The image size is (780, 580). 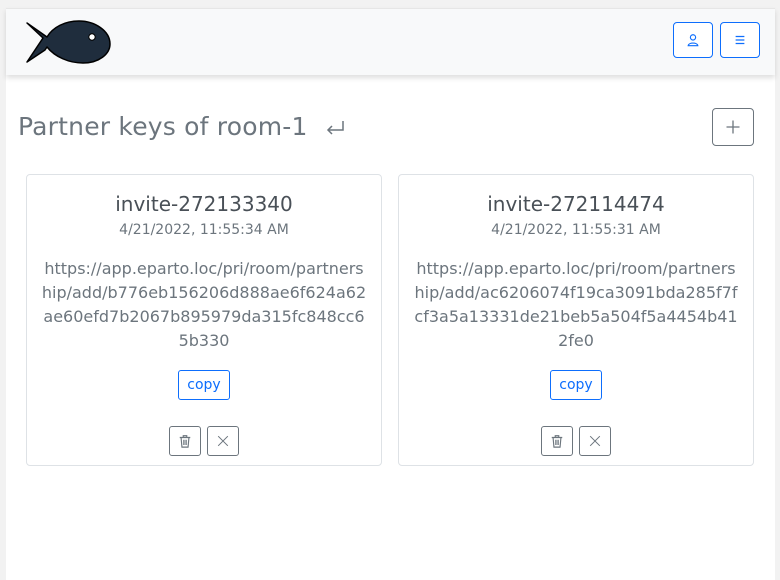 What do you see at coordinates (576, 230) in the screenshot?
I see `card-date: 4/21/2022, 11:55:31 AM` at bounding box center [576, 230].